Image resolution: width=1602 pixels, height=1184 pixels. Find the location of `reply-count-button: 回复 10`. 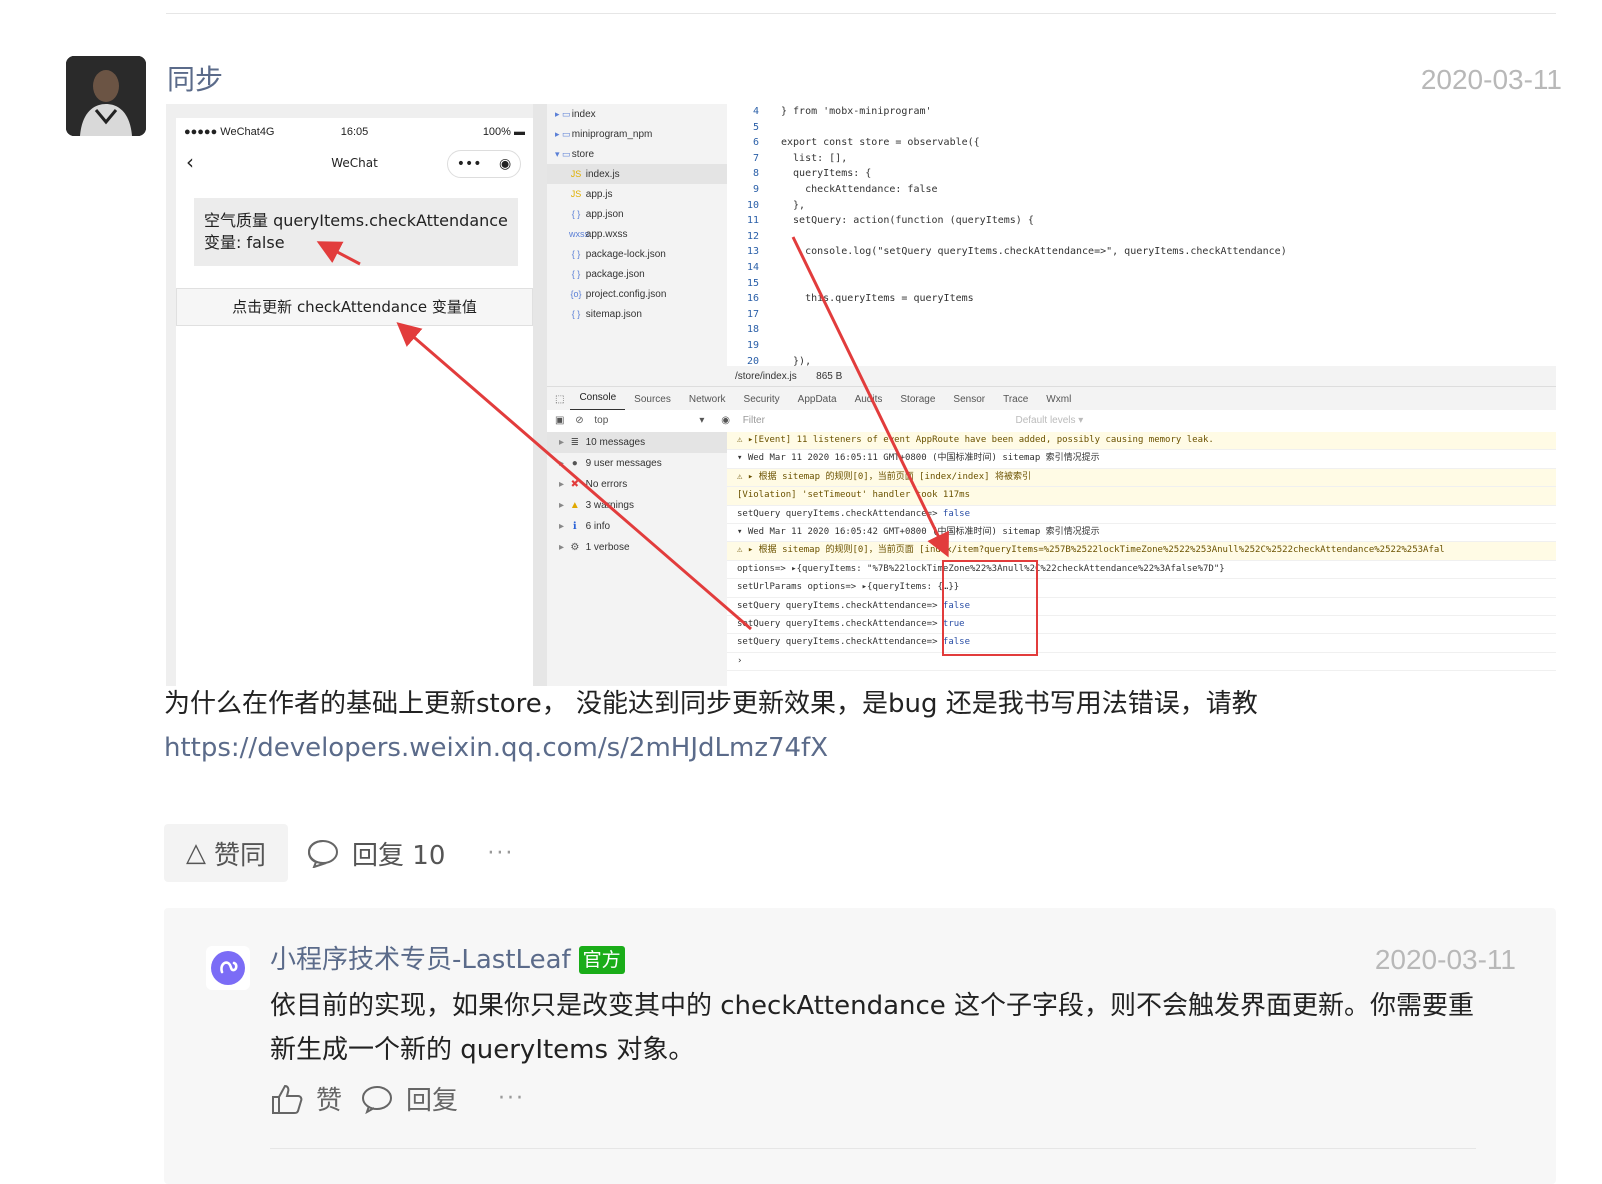

reply-count-button: 回复 10 is located at coordinates (375, 853).